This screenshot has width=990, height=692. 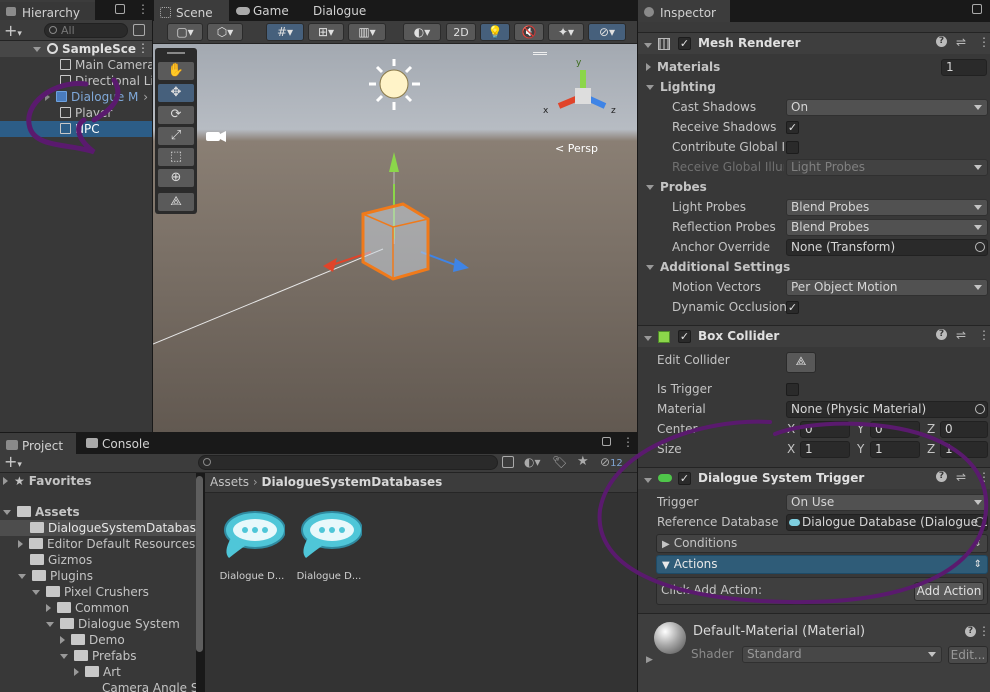 What do you see at coordinates (352, 482) in the screenshot?
I see `breadcrumb-current: DialogueSystemDatabases` at bounding box center [352, 482].